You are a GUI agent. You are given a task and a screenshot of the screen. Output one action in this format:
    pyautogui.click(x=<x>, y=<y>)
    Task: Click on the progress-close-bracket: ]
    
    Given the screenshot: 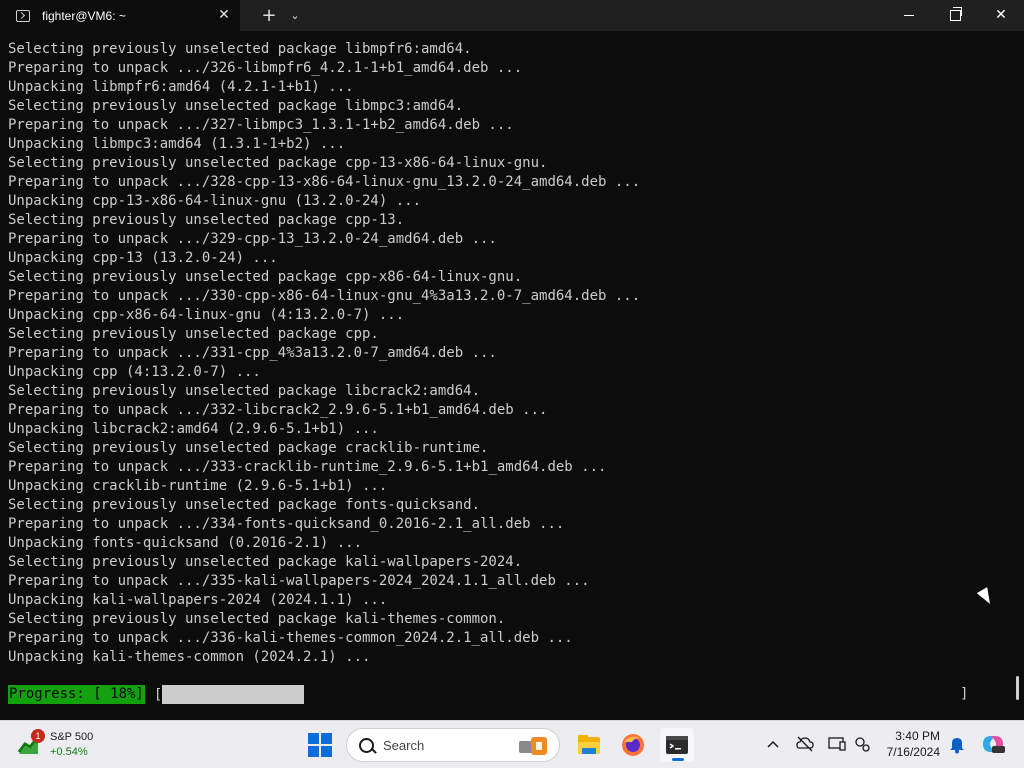 What is the action you would take?
    pyautogui.click(x=964, y=694)
    